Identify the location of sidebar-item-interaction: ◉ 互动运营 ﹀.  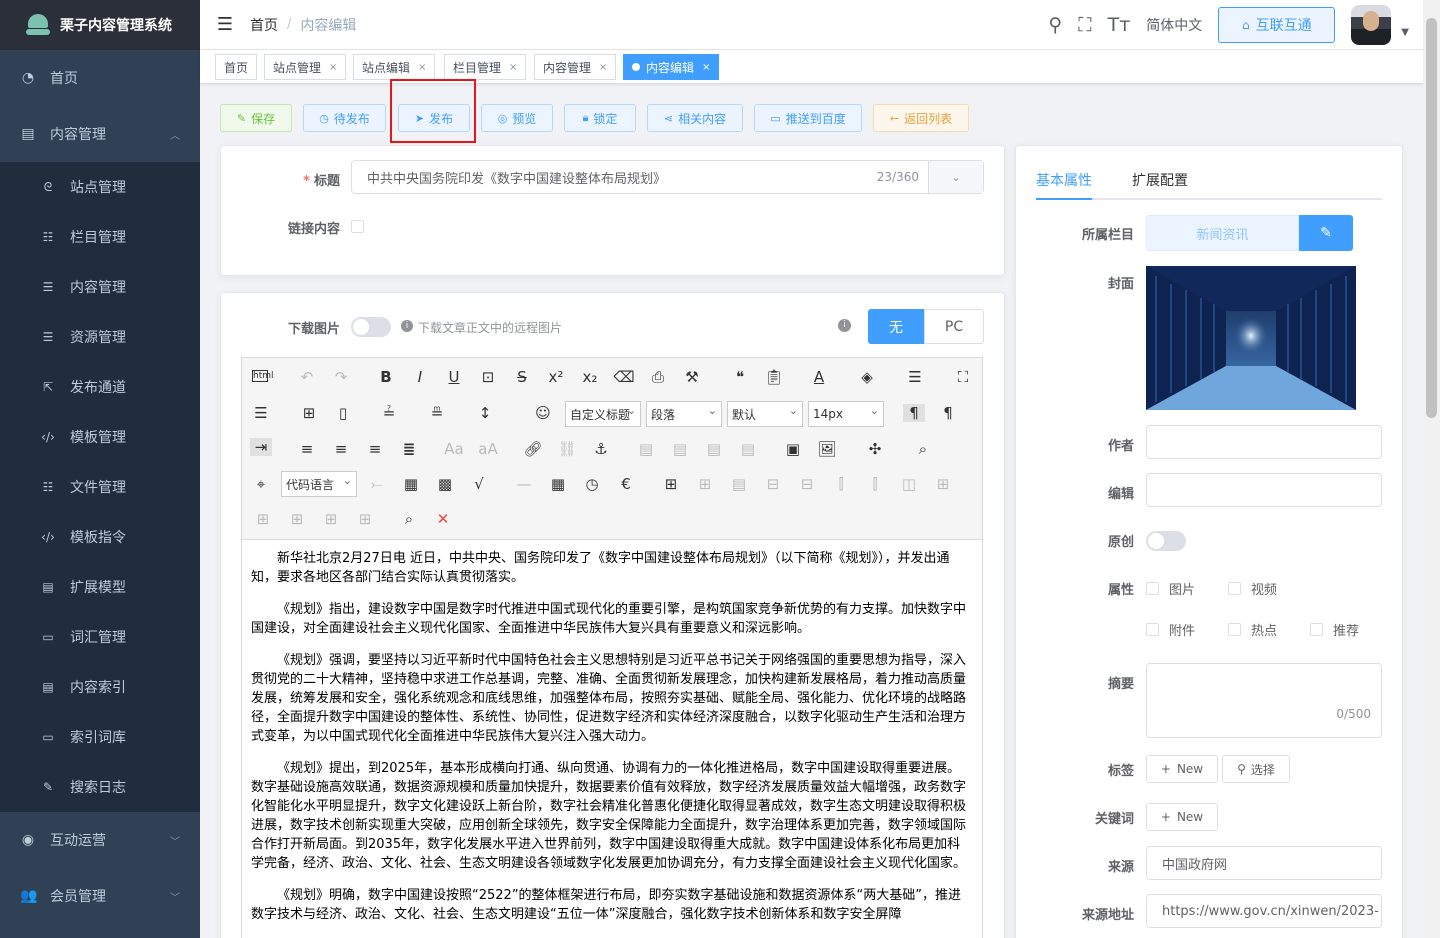
(100, 840).